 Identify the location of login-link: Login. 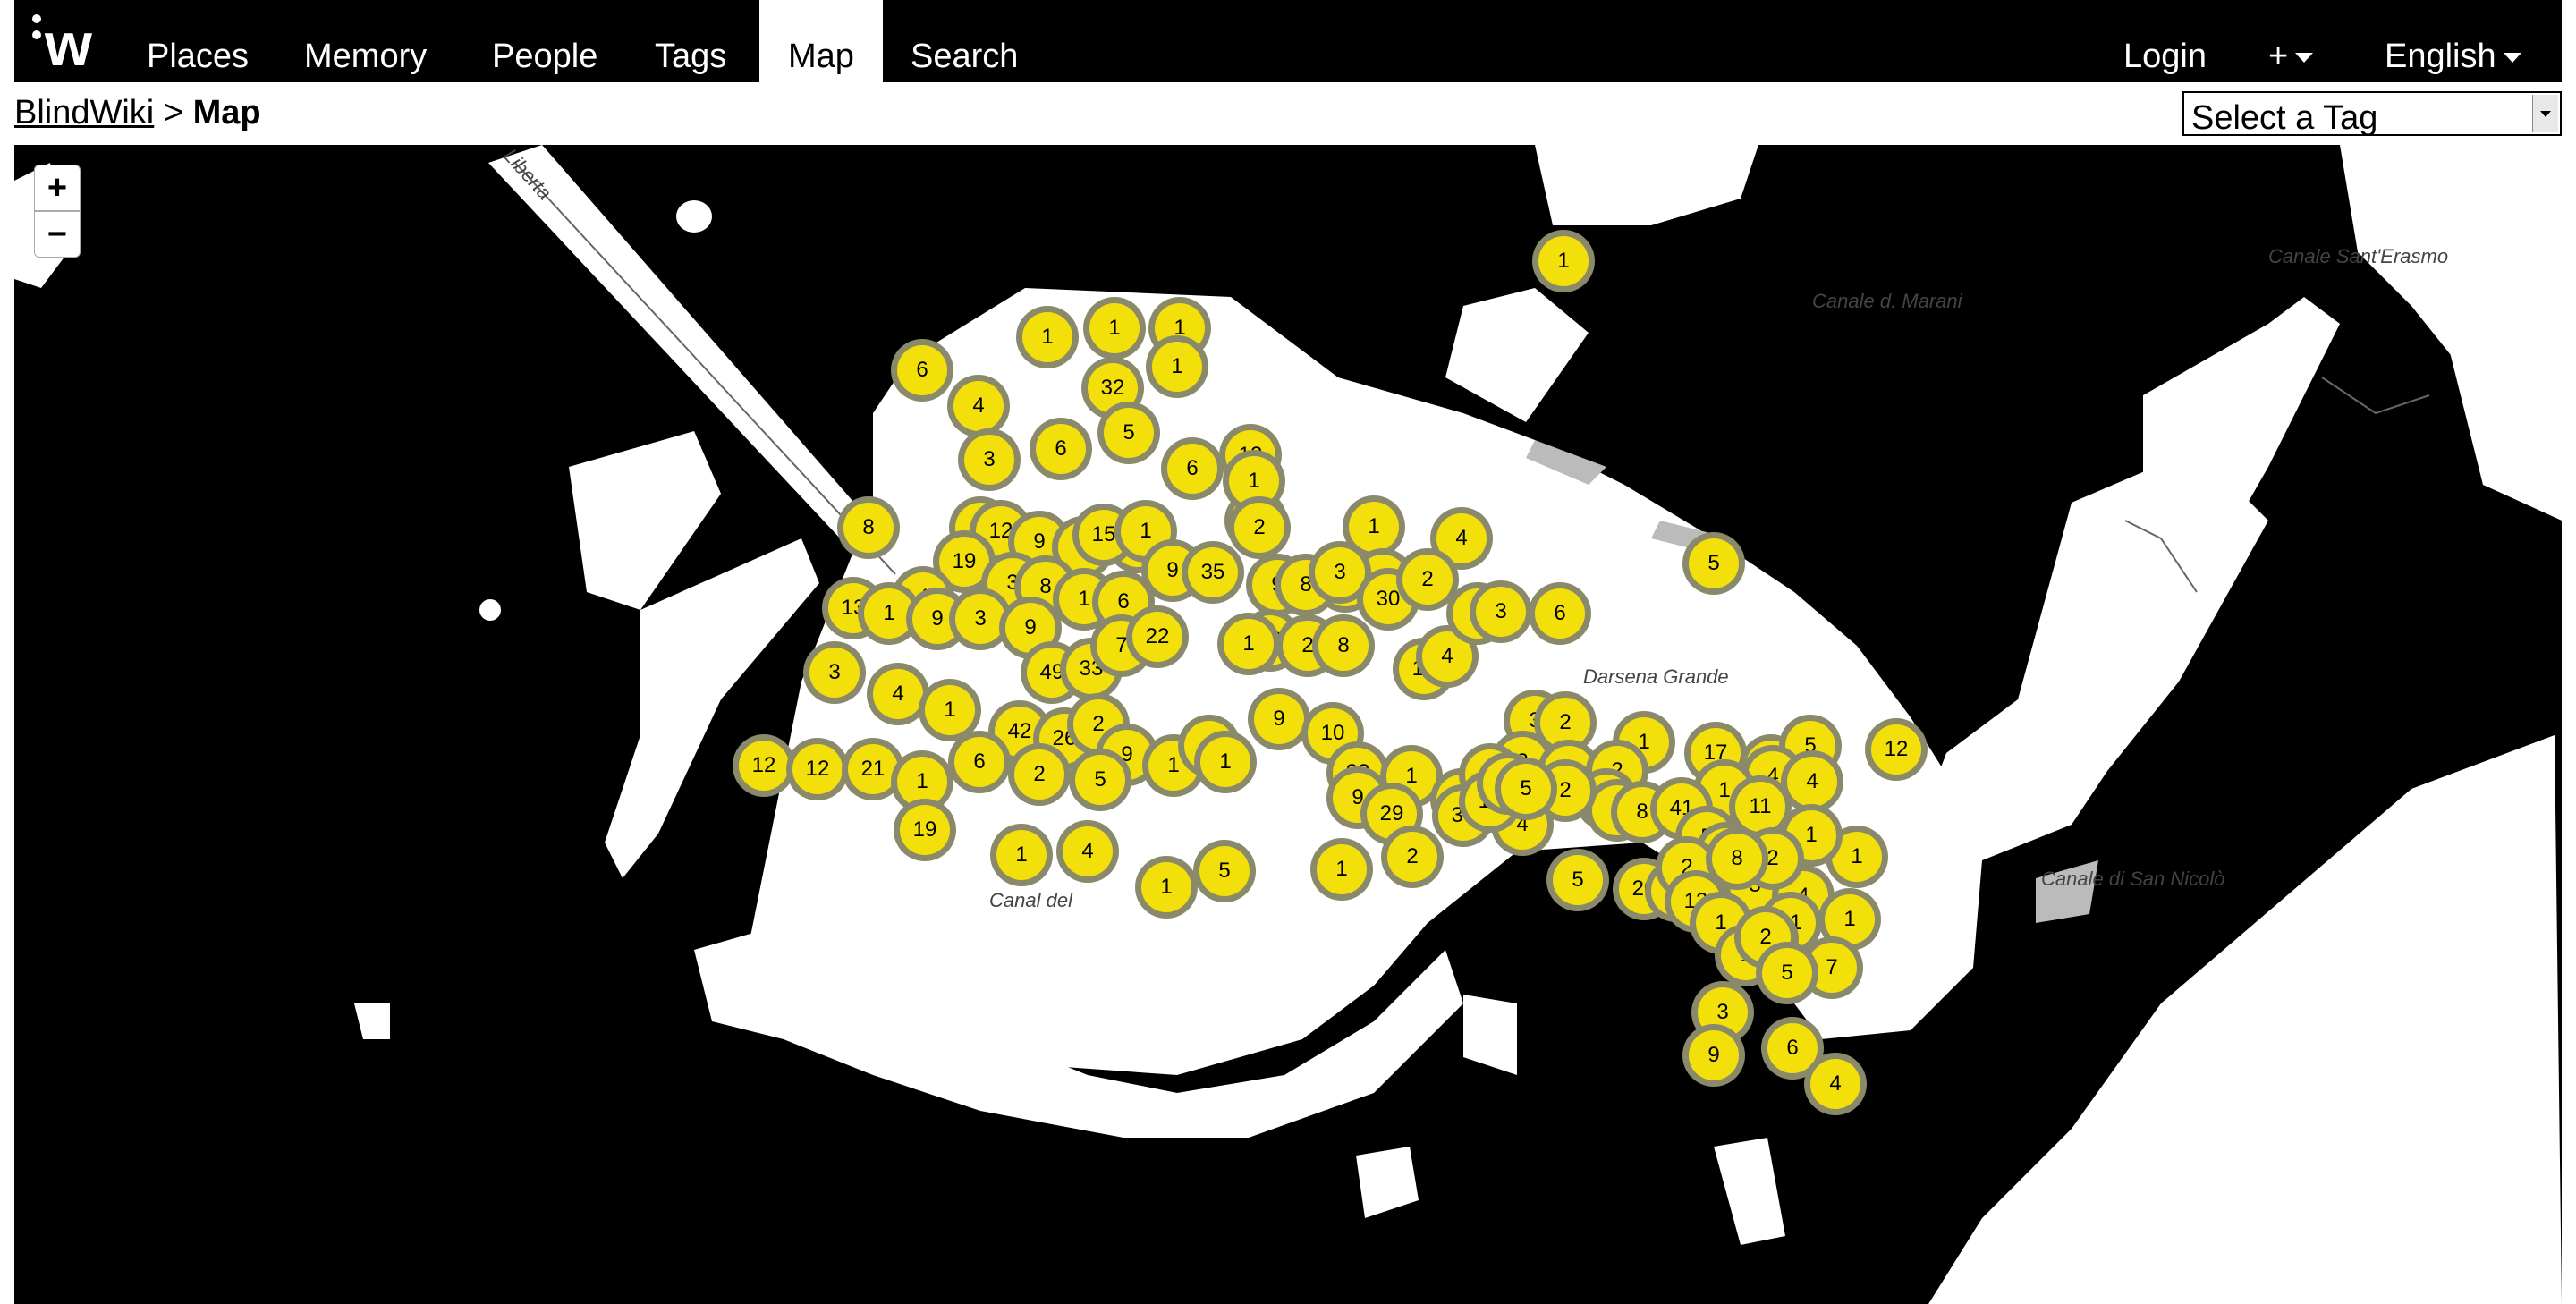
(2165, 41).